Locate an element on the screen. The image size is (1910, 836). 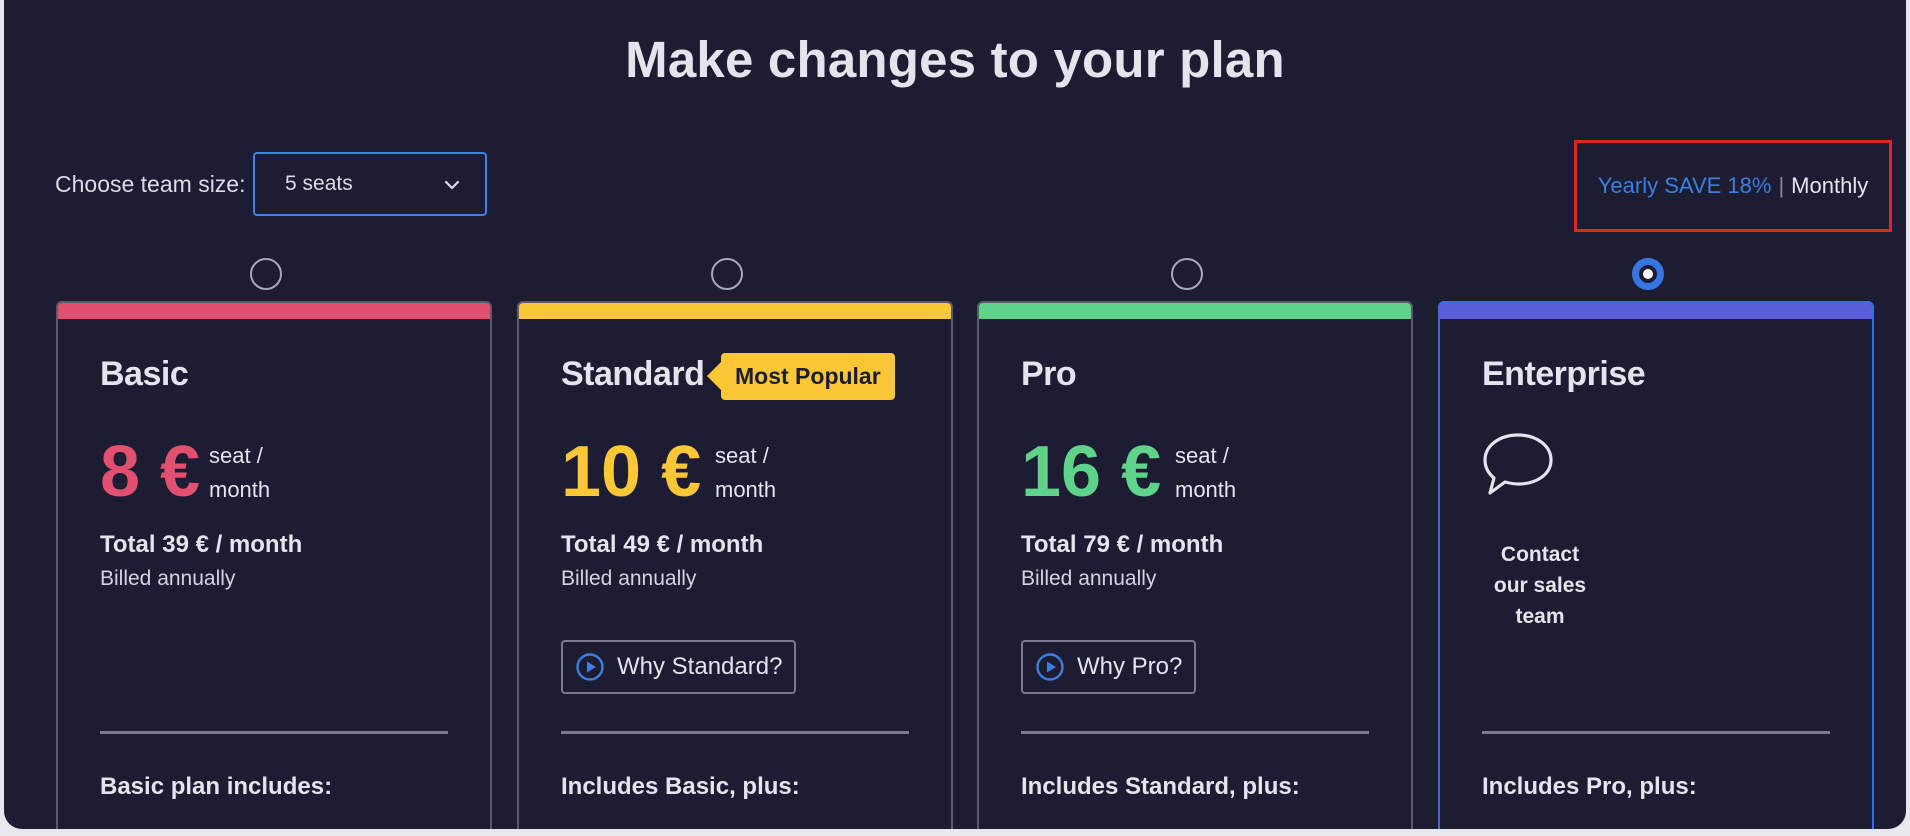
why-standard-button: Why Standard? is located at coordinates (679, 667).